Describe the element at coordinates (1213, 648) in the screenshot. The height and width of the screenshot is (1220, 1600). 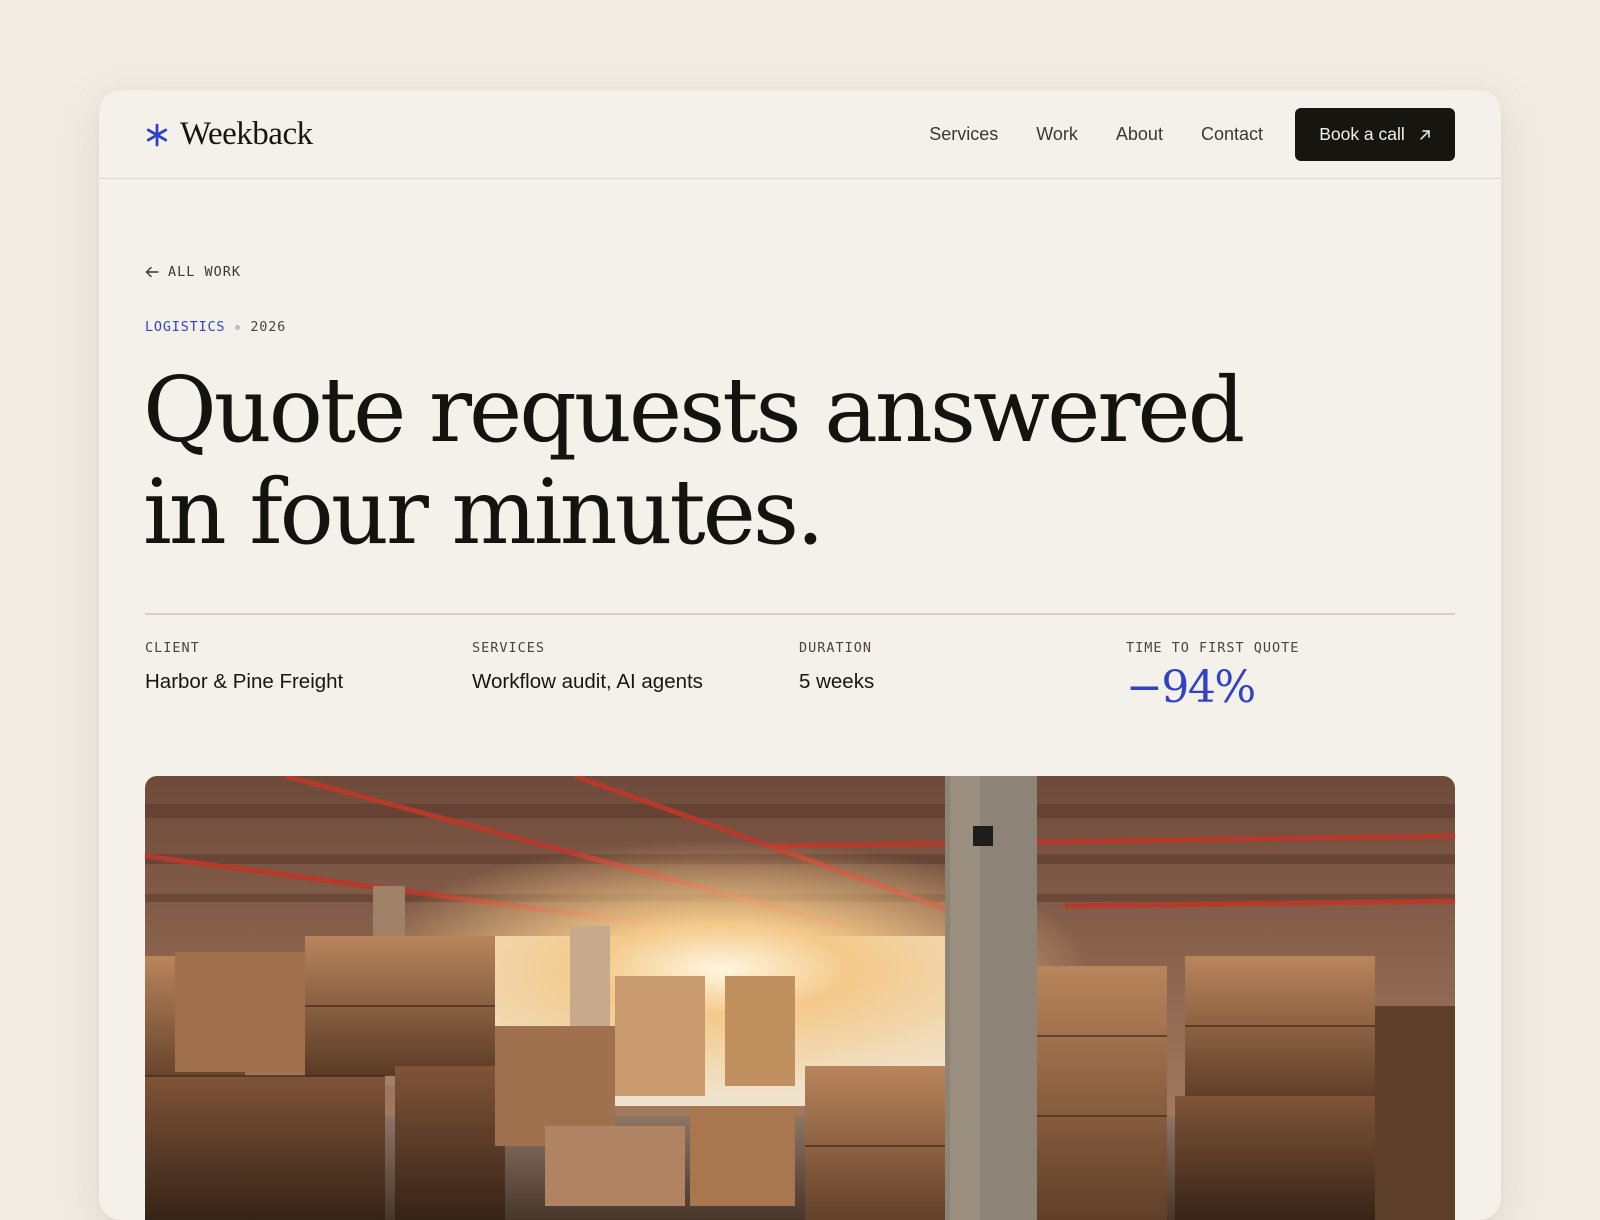
I see `fact-label: TIME TO FIRST QUOTE` at that location.